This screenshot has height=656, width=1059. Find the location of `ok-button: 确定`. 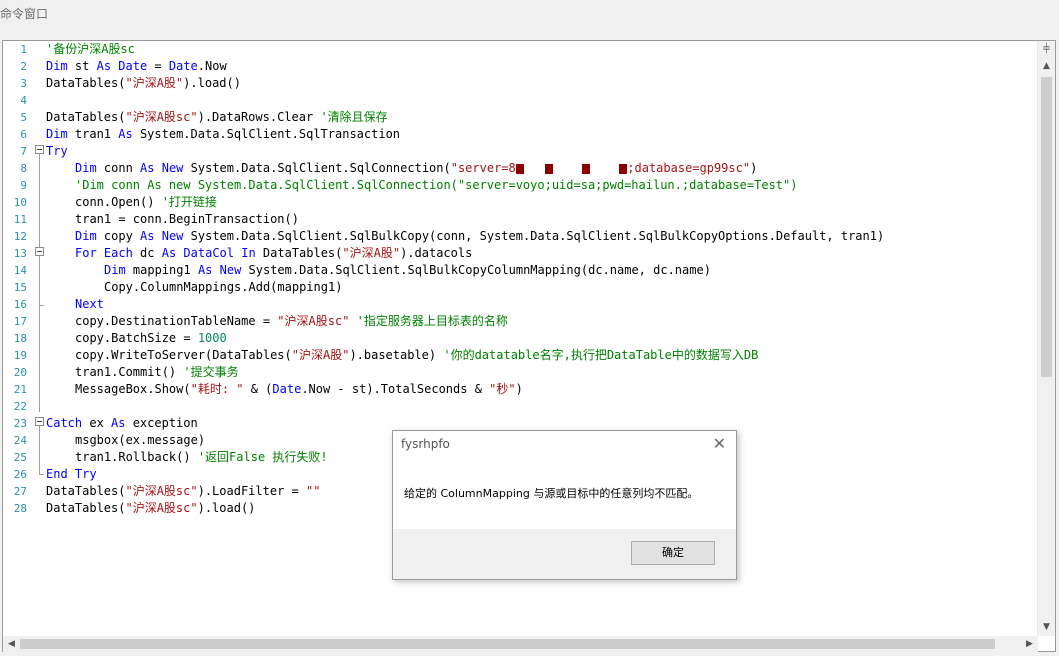

ok-button: 确定 is located at coordinates (673, 553).